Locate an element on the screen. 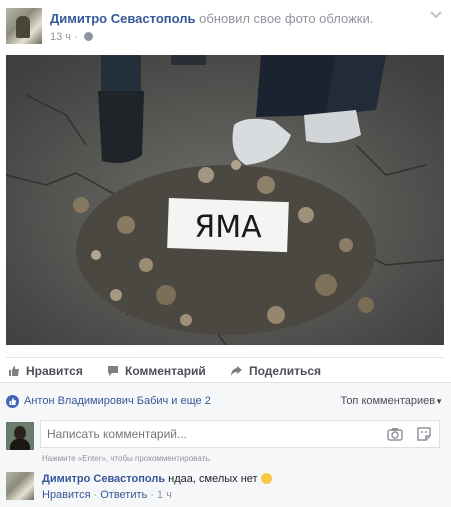  comment-button: Комментарий is located at coordinates (156, 371).